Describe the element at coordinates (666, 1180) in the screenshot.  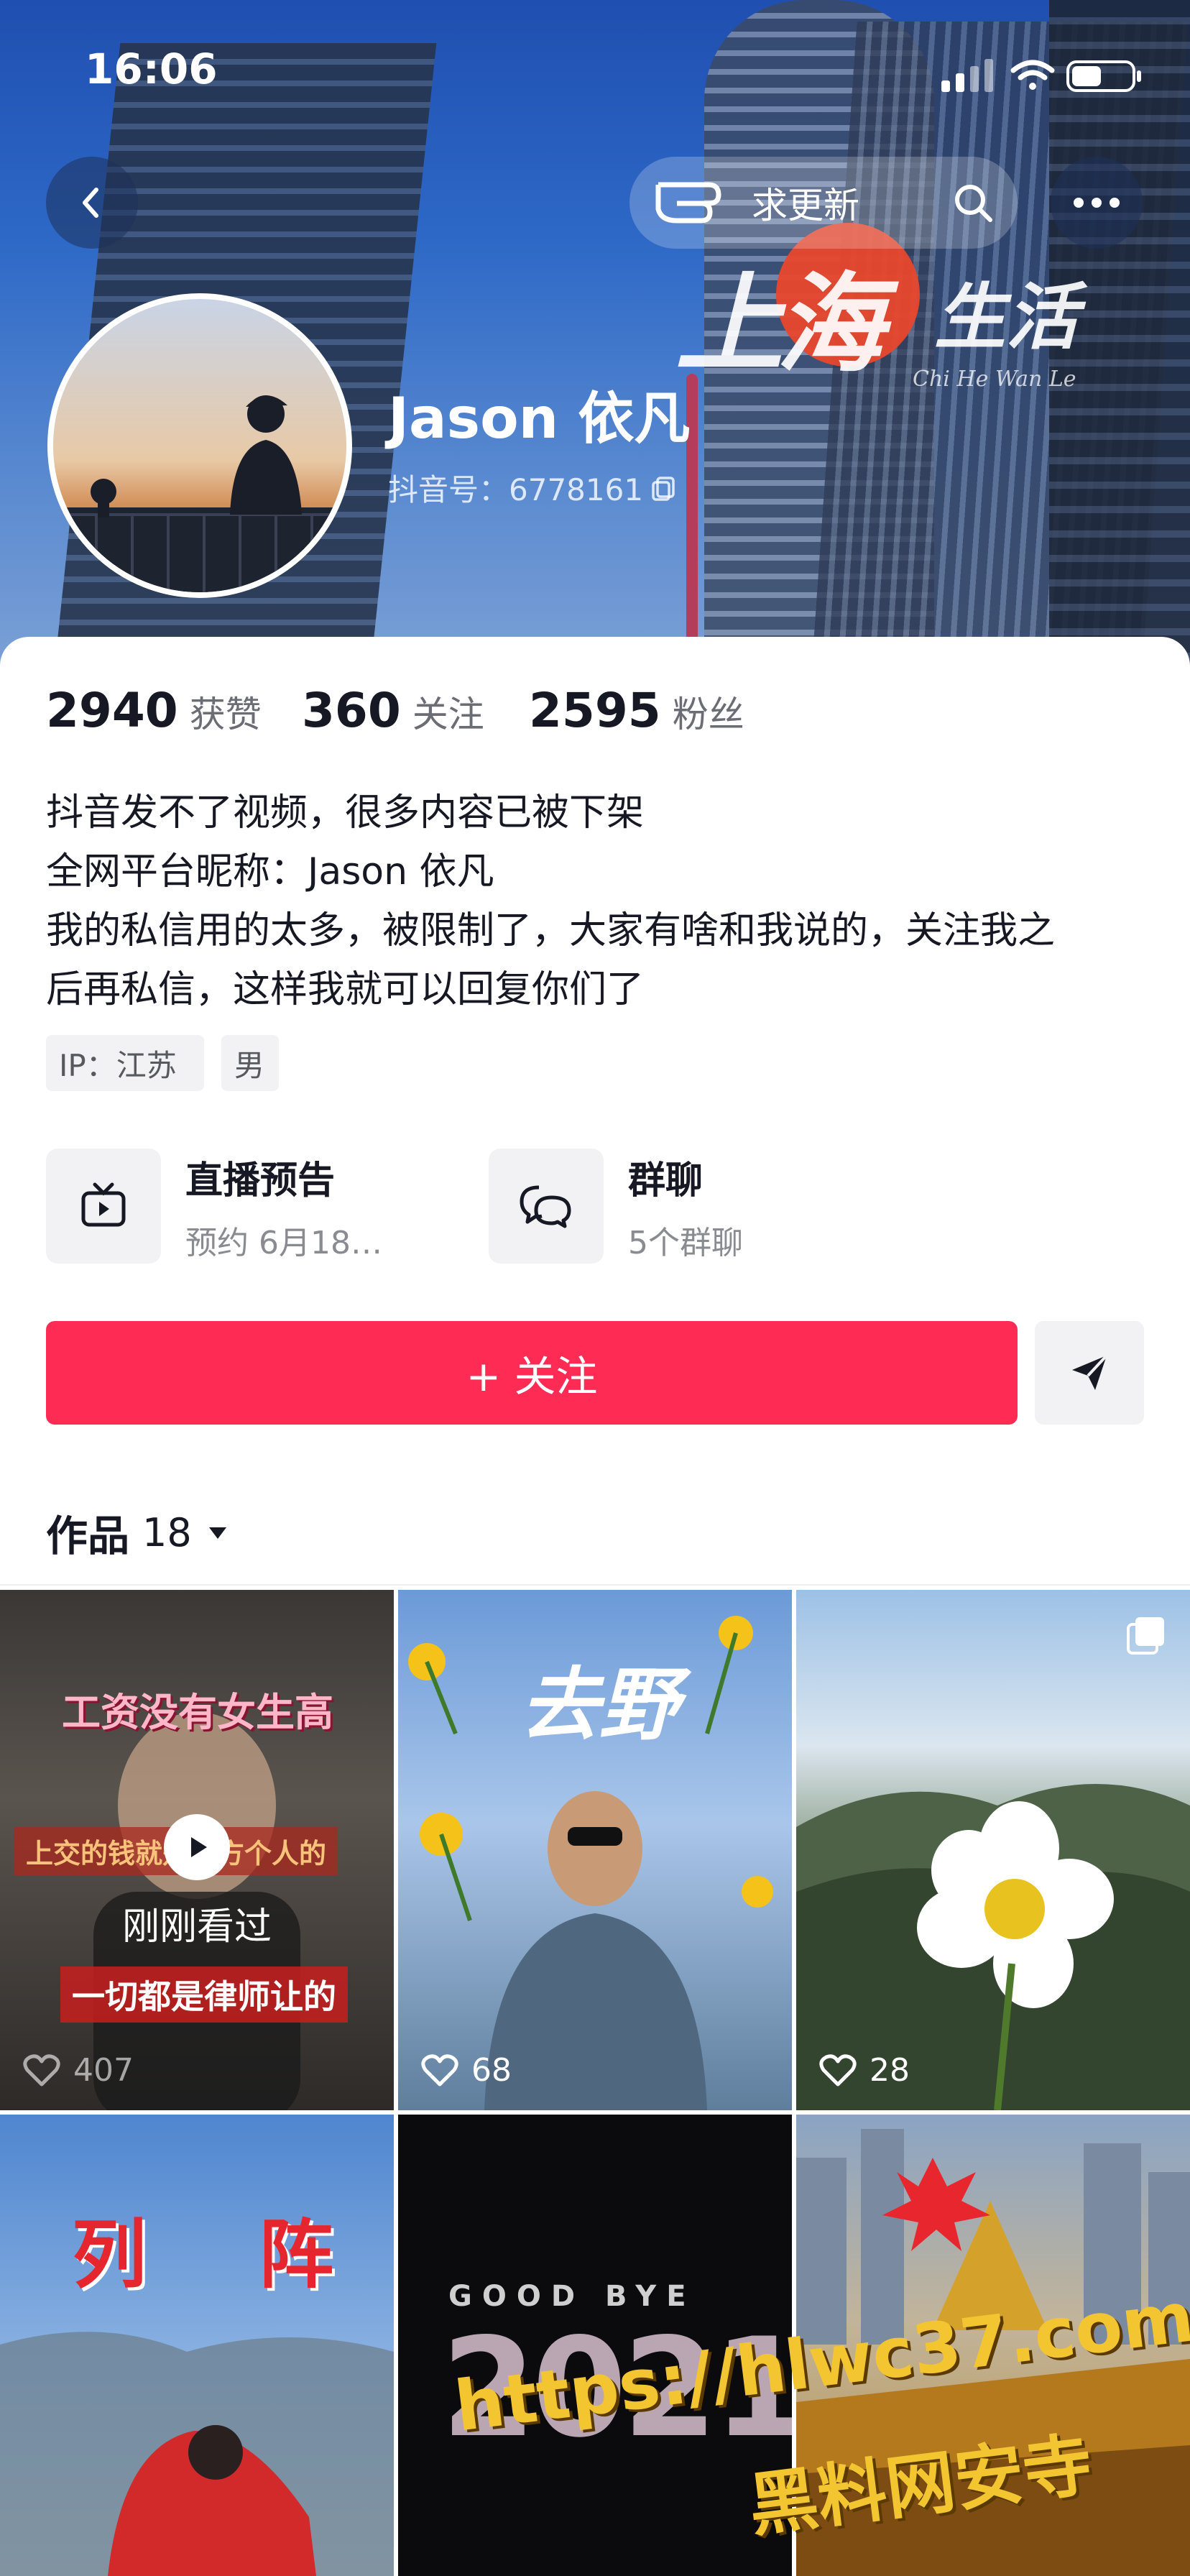
I see `feature-title: 群聊` at that location.